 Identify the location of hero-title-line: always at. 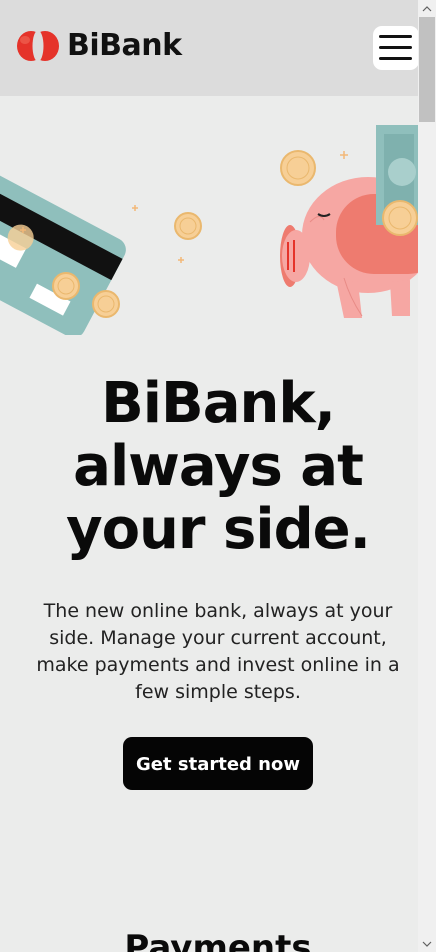
(218, 466).